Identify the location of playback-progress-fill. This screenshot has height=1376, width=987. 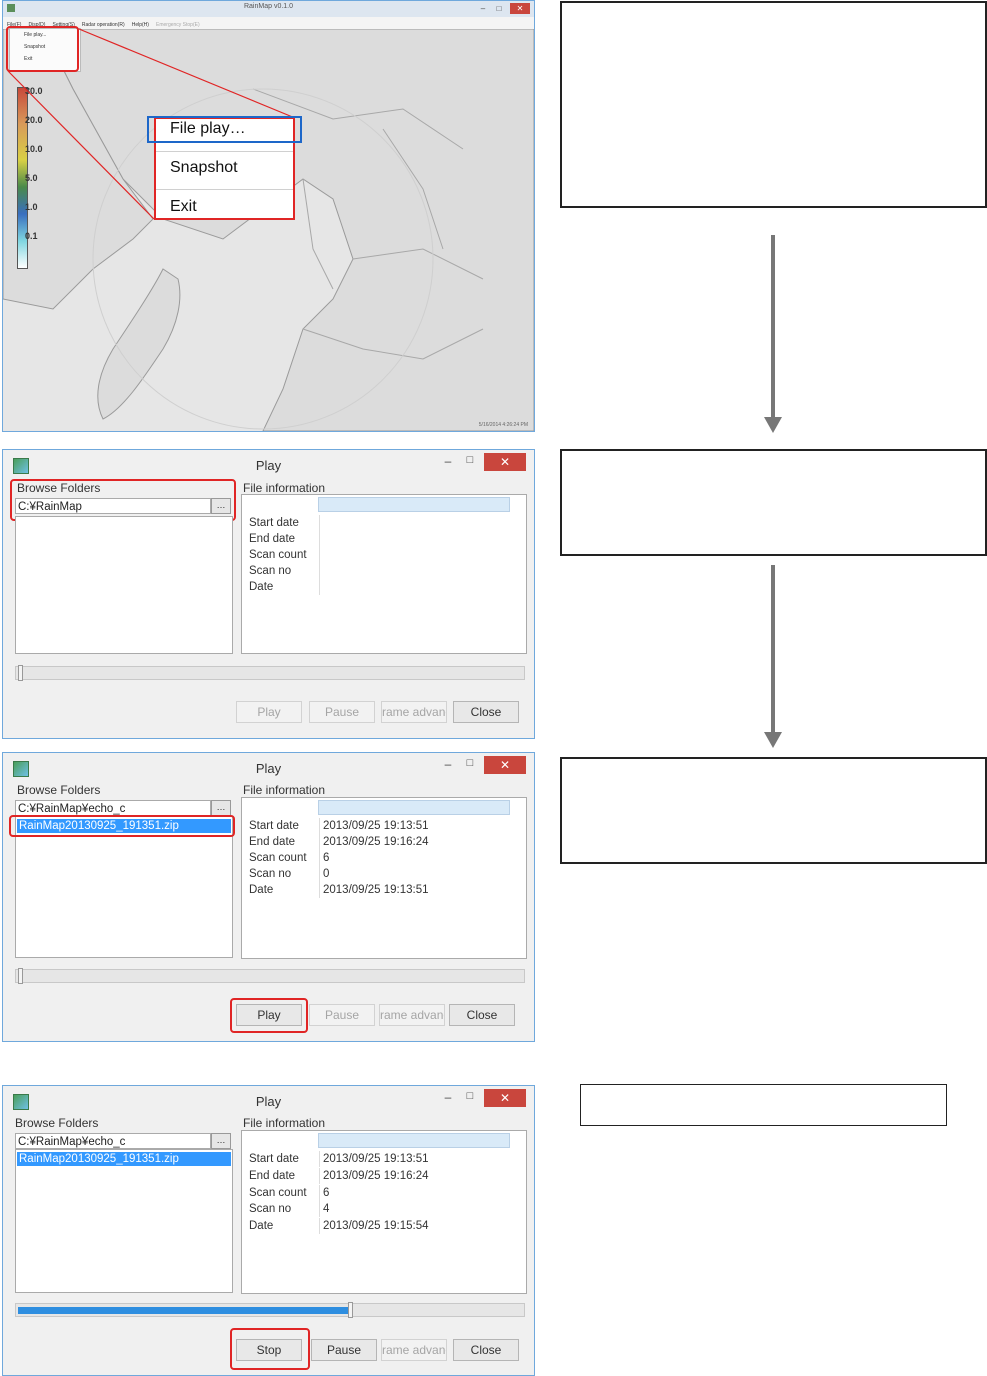
(184, 1310).